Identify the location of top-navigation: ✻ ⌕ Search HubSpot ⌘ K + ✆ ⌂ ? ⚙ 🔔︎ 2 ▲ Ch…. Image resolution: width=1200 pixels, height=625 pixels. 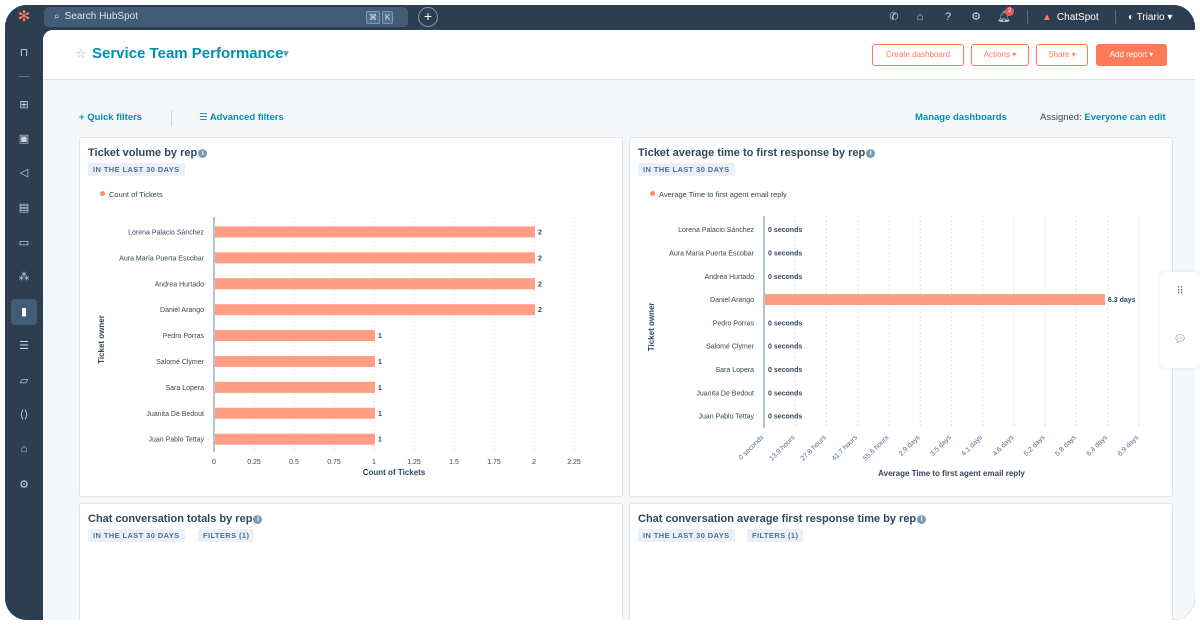
(600, 17).